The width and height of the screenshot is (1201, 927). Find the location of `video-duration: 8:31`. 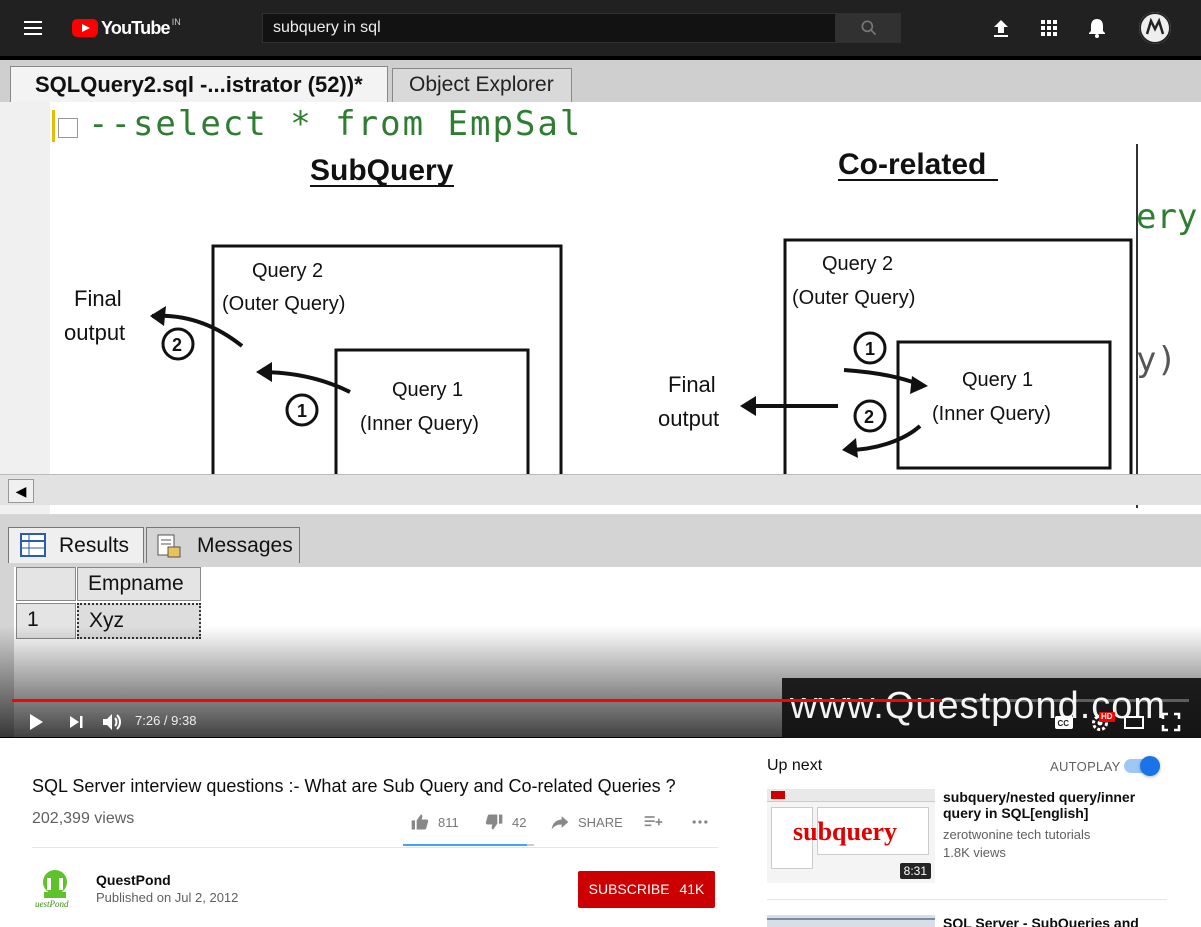

video-duration: 8:31 is located at coordinates (915, 871).